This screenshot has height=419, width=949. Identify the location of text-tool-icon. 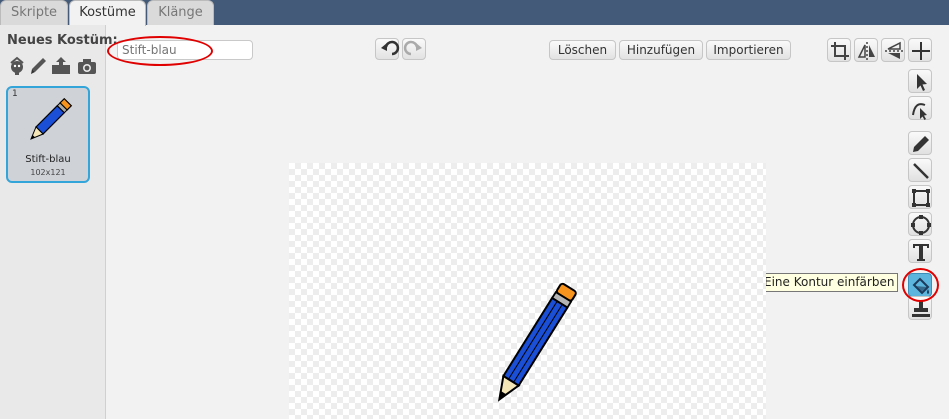
(920, 251).